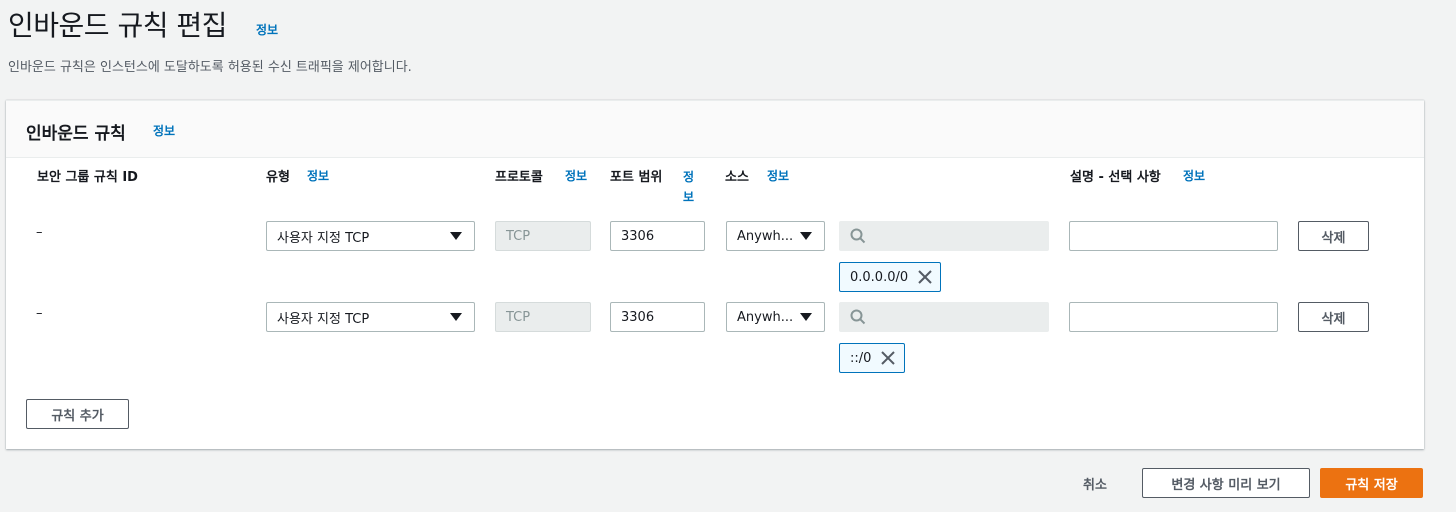 The height and width of the screenshot is (512, 1456). What do you see at coordinates (77, 414) in the screenshot?
I see `add-rule-button: 규칙 추가` at bounding box center [77, 414].